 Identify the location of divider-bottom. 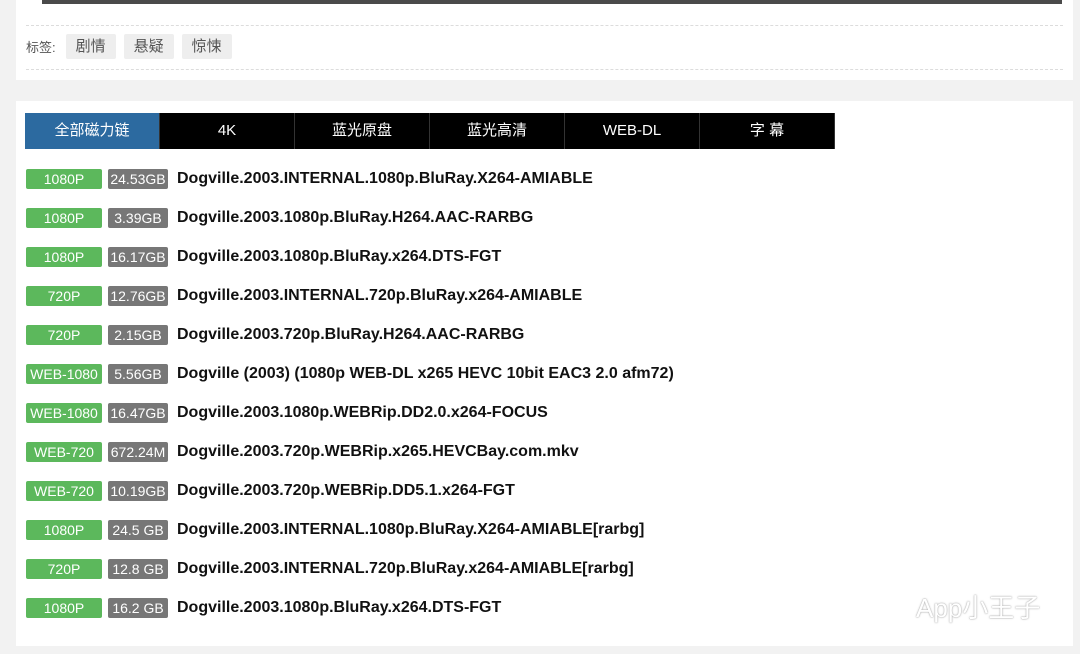
(544, 69).